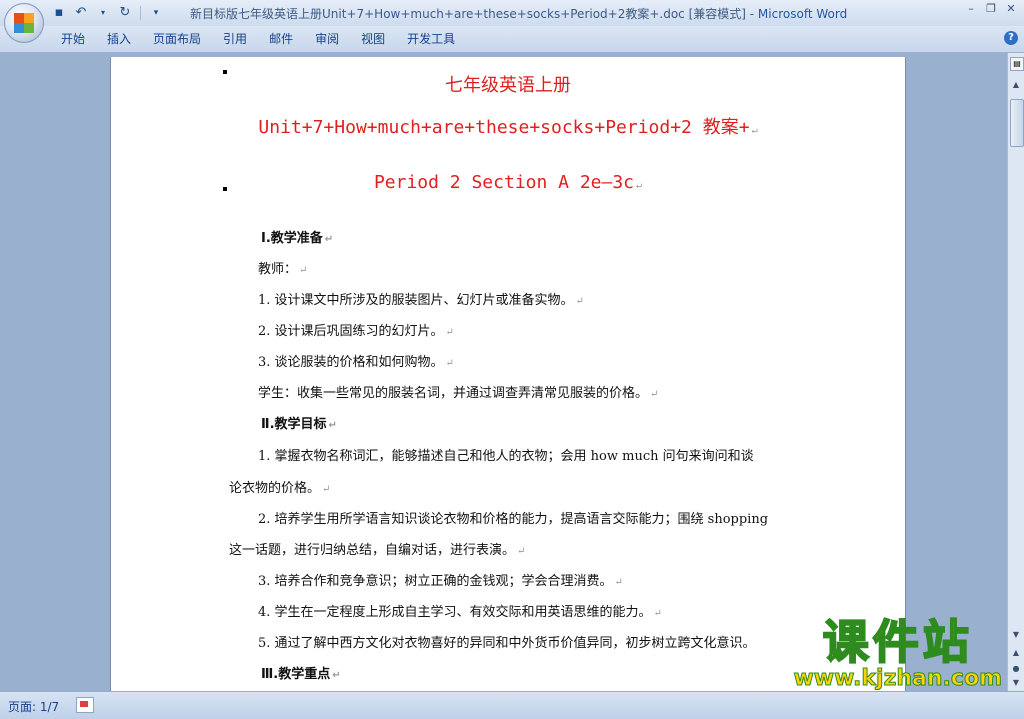 This screenshot has height=719, width=1024. Describe the element at coordinates (1016, 85) in the screenshot. I see `scroll-up-icon: ▲` at that location.